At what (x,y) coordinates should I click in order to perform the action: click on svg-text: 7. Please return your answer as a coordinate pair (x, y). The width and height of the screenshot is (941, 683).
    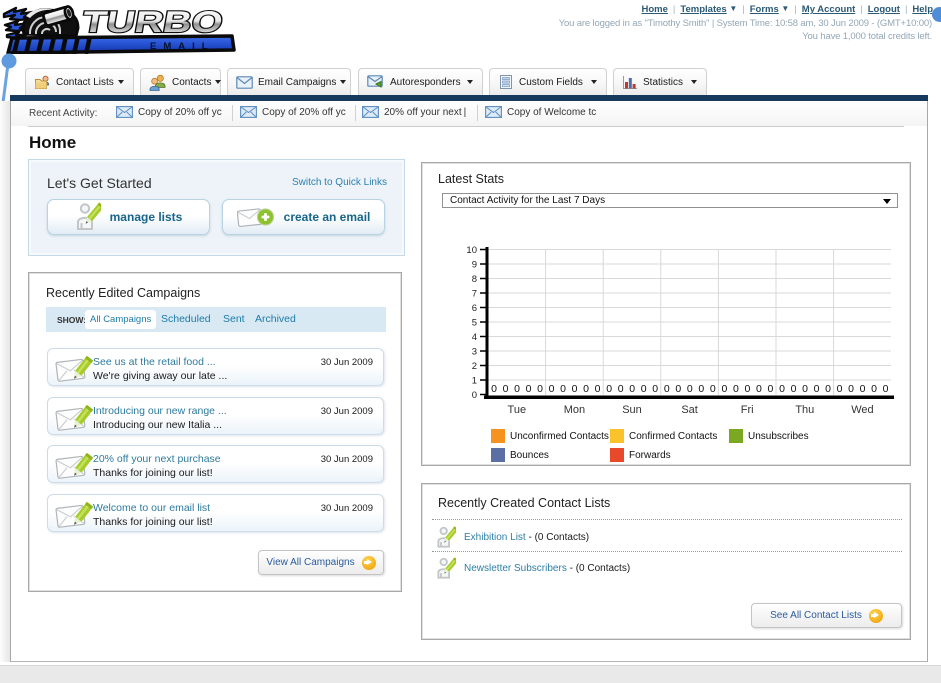
    Looking at the image, I should click on (474, 294).